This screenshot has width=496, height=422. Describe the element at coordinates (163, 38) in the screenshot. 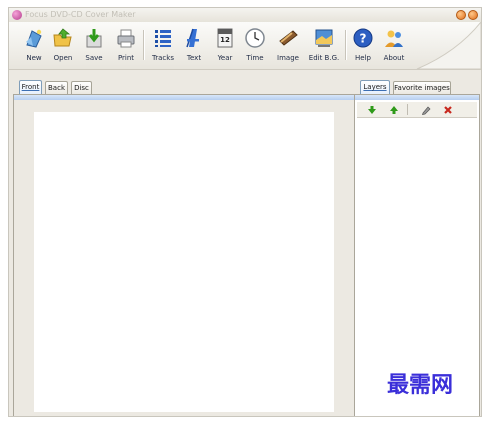

I see `tracks-list-icon` at that location.